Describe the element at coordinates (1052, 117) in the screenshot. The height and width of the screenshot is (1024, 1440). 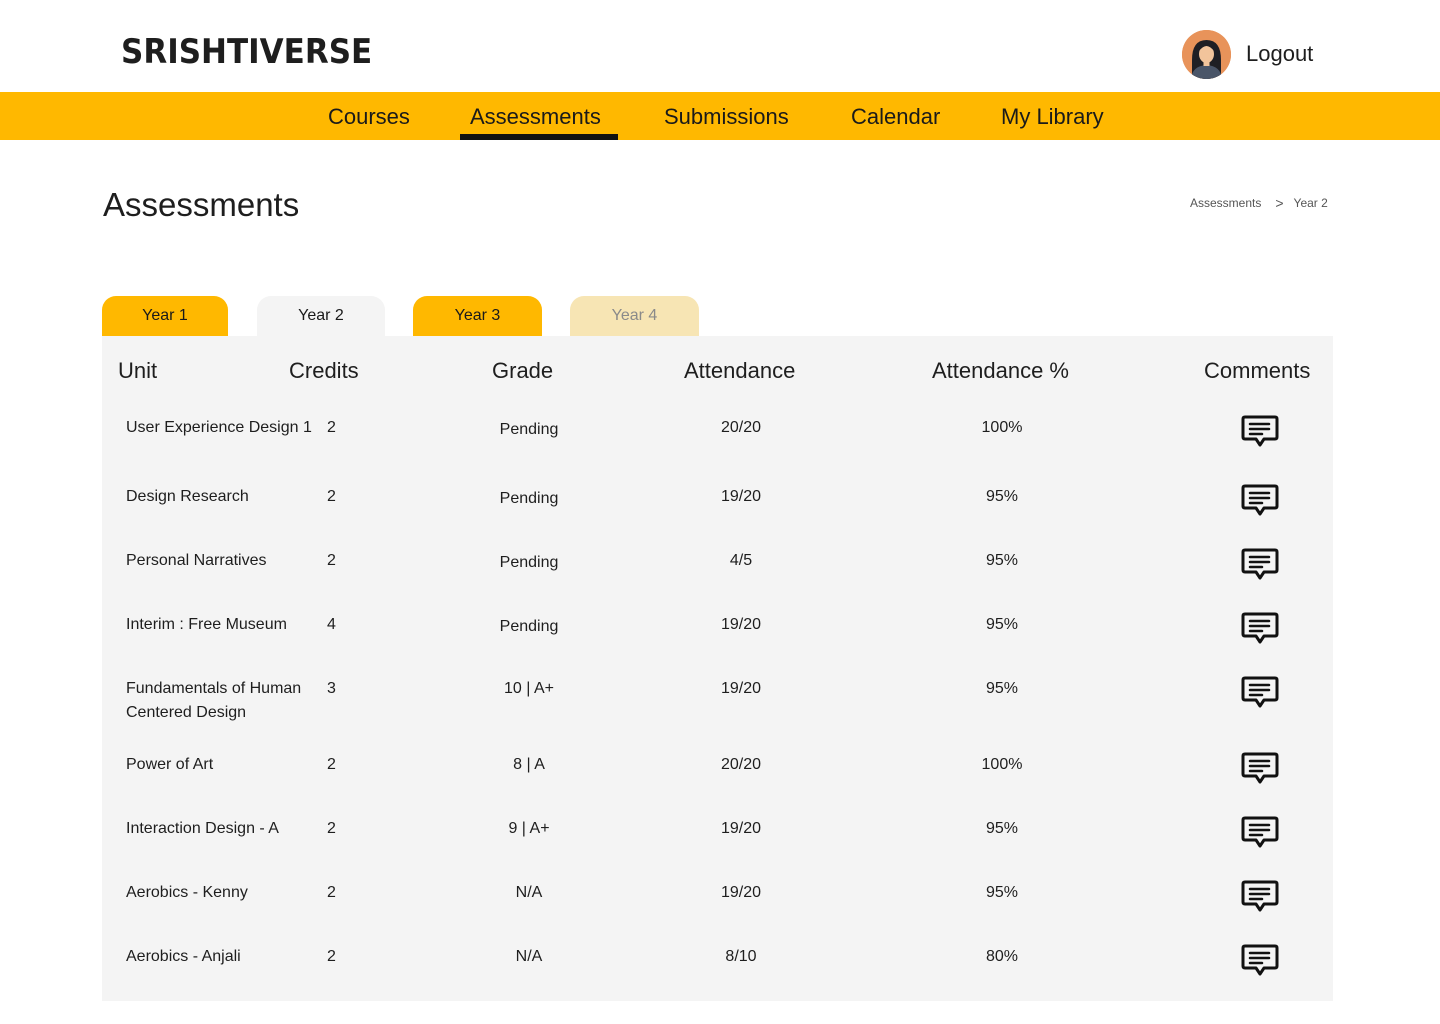
I see `nav-my-library: My Library` at that location.